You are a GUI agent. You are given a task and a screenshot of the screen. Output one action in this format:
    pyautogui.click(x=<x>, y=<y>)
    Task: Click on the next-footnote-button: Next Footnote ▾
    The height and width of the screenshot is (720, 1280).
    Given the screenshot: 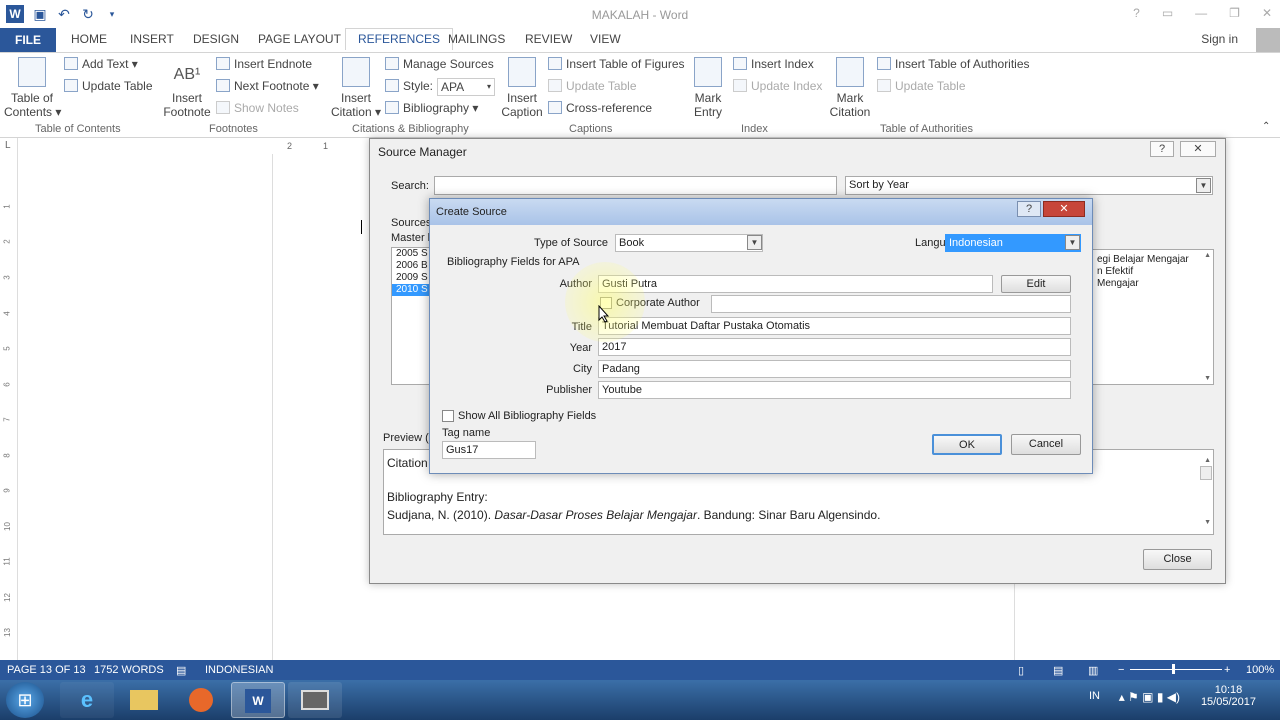 What is the action you would take?
    pyautogui.click(x=267, y=86)
    